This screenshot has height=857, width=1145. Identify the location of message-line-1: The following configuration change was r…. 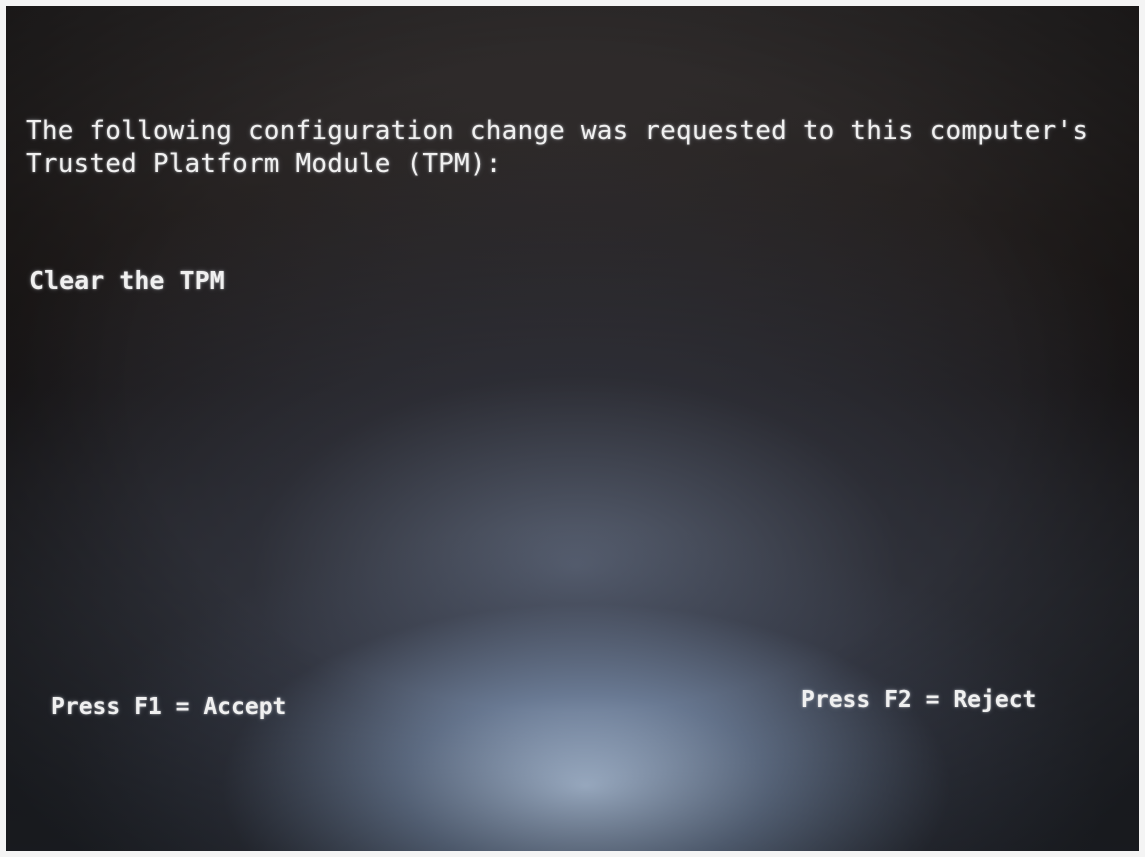
(557, 131).